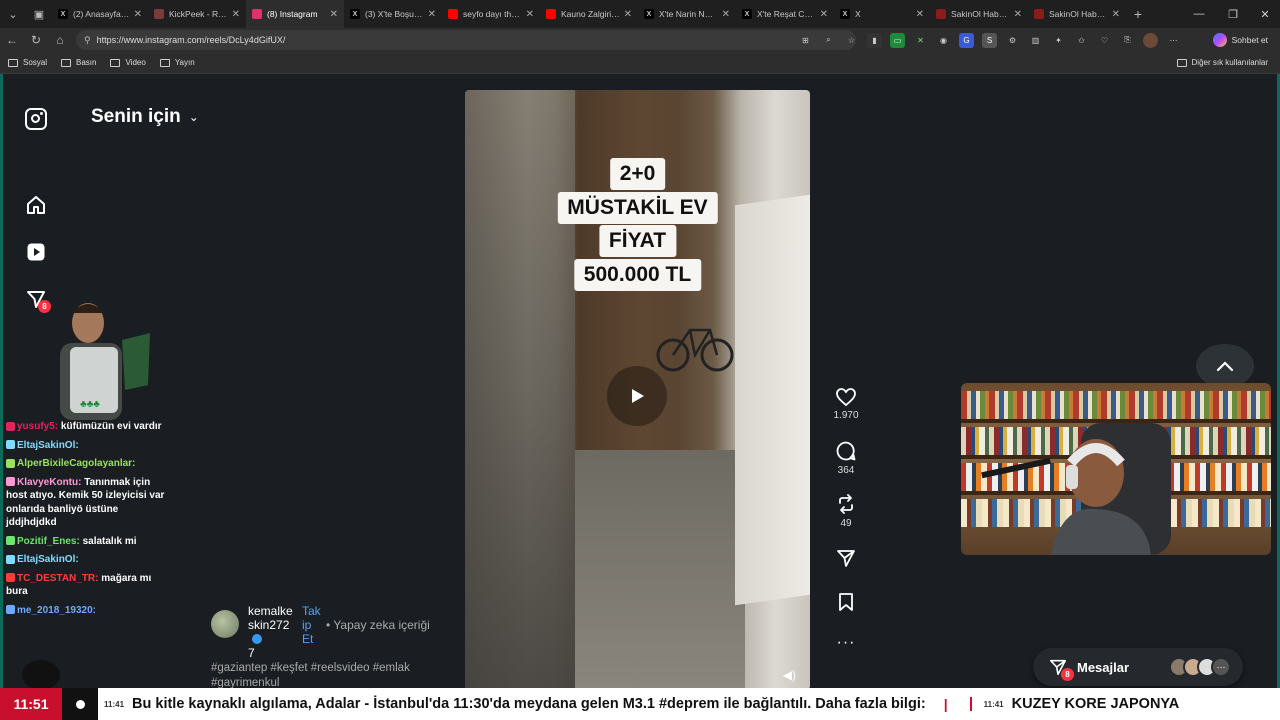 This screenshot has height=720, width=1280. Describe the element at coordinates (966, 40) in the screenshot. I see `extension-translate-icon: G` at that location.